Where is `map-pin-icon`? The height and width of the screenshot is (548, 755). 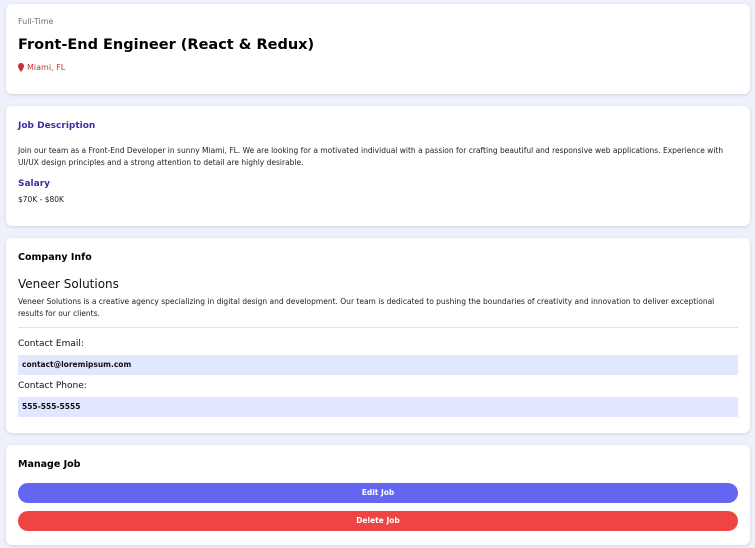
map-pin-icon is located at coordinates (21, 67).